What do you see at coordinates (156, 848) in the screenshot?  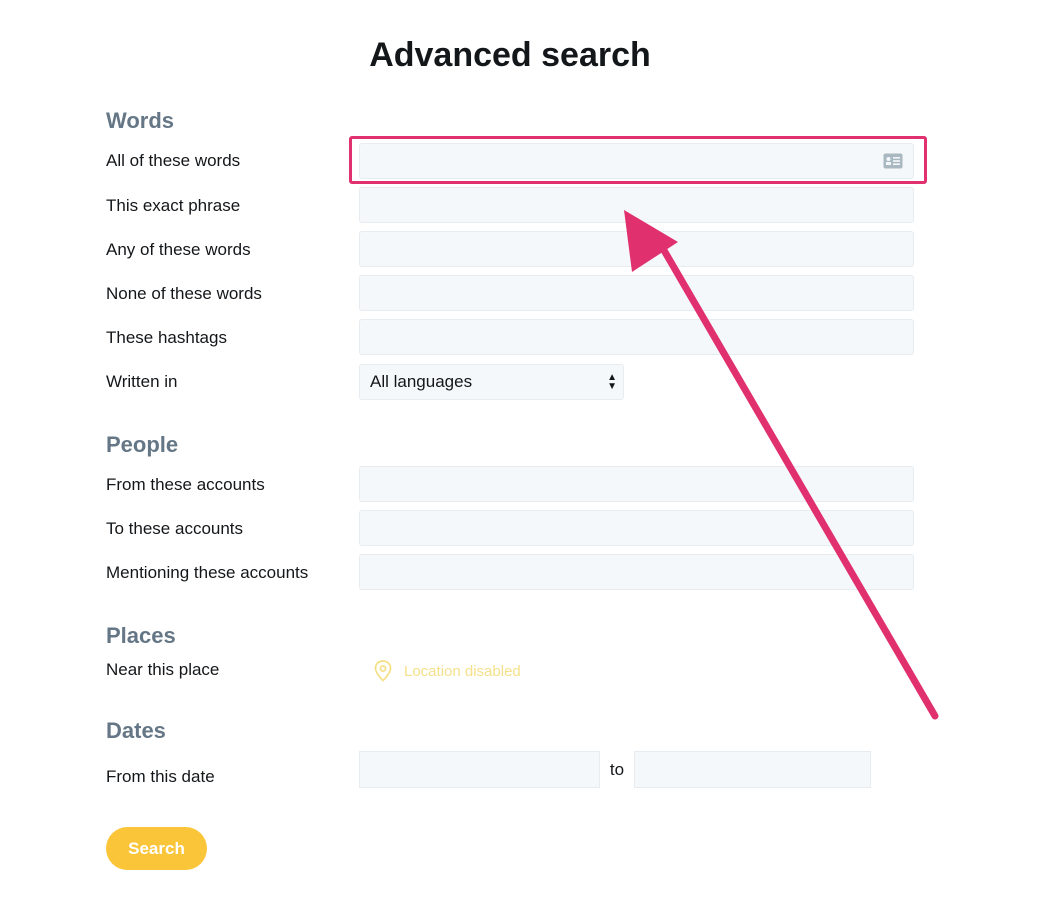 I see `search-button: Search` at bounding box center [156, 848].